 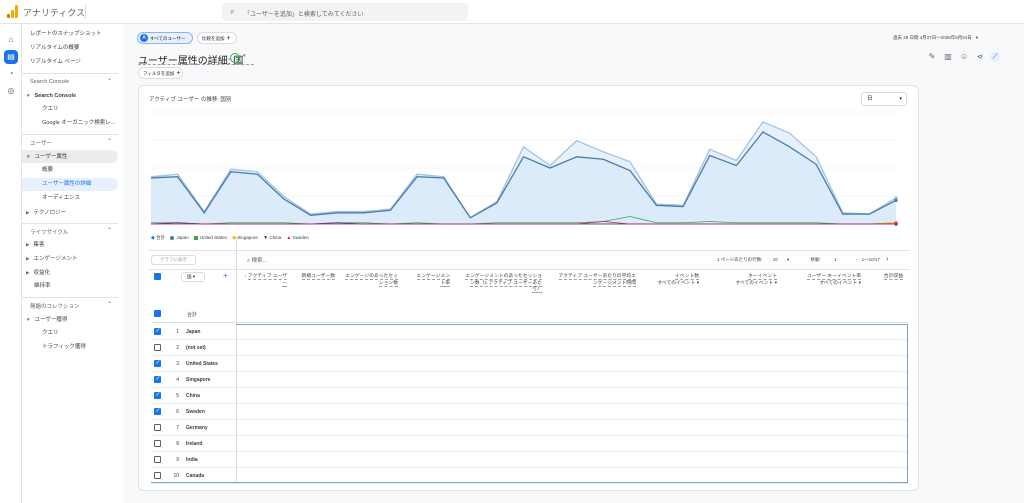 I want to click on table-row: 5 China, so click(x=529, y=396).